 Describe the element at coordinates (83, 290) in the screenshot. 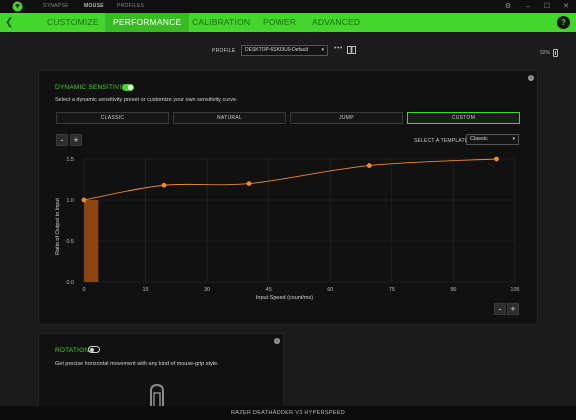

I see `x-tick-label: 0` at that location.